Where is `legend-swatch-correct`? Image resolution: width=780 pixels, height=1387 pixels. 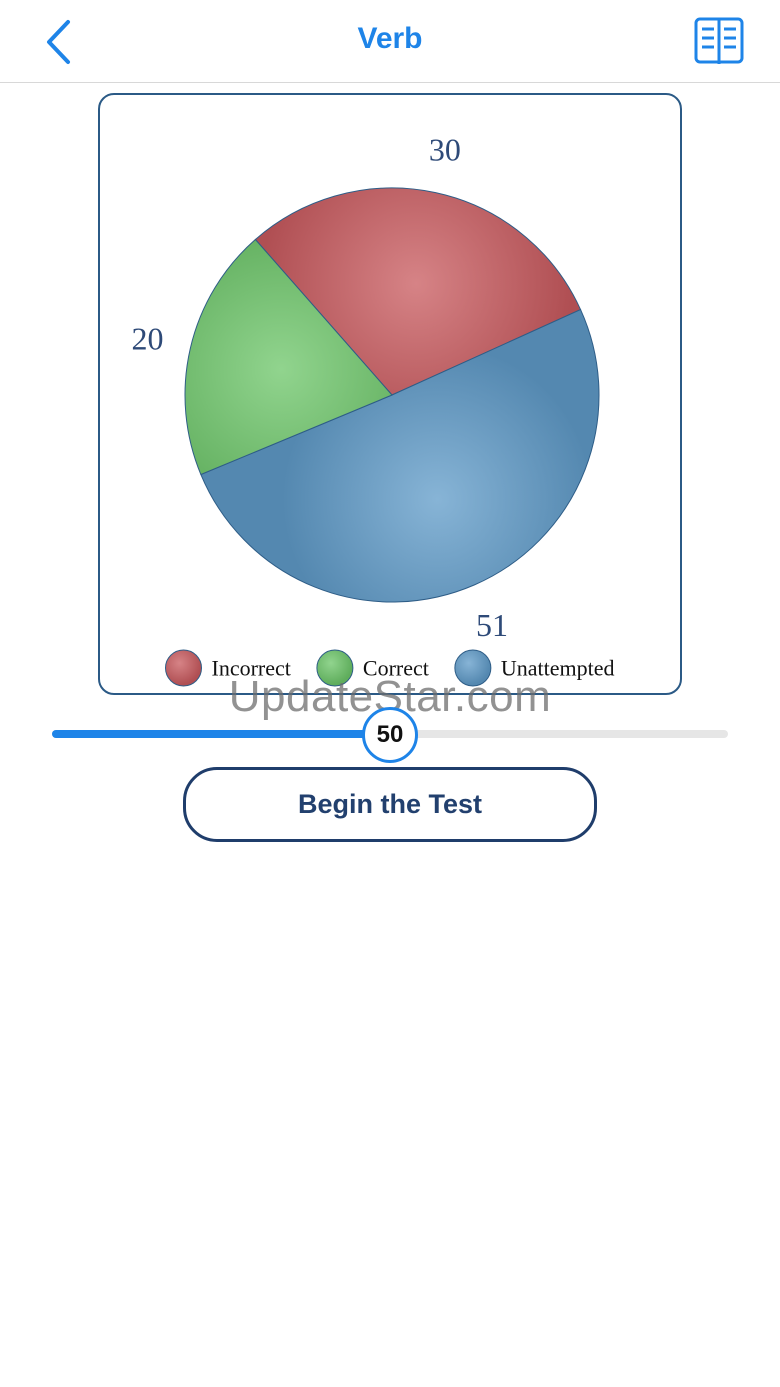 legend-swatch-correct is located at coordinates (335, 668).